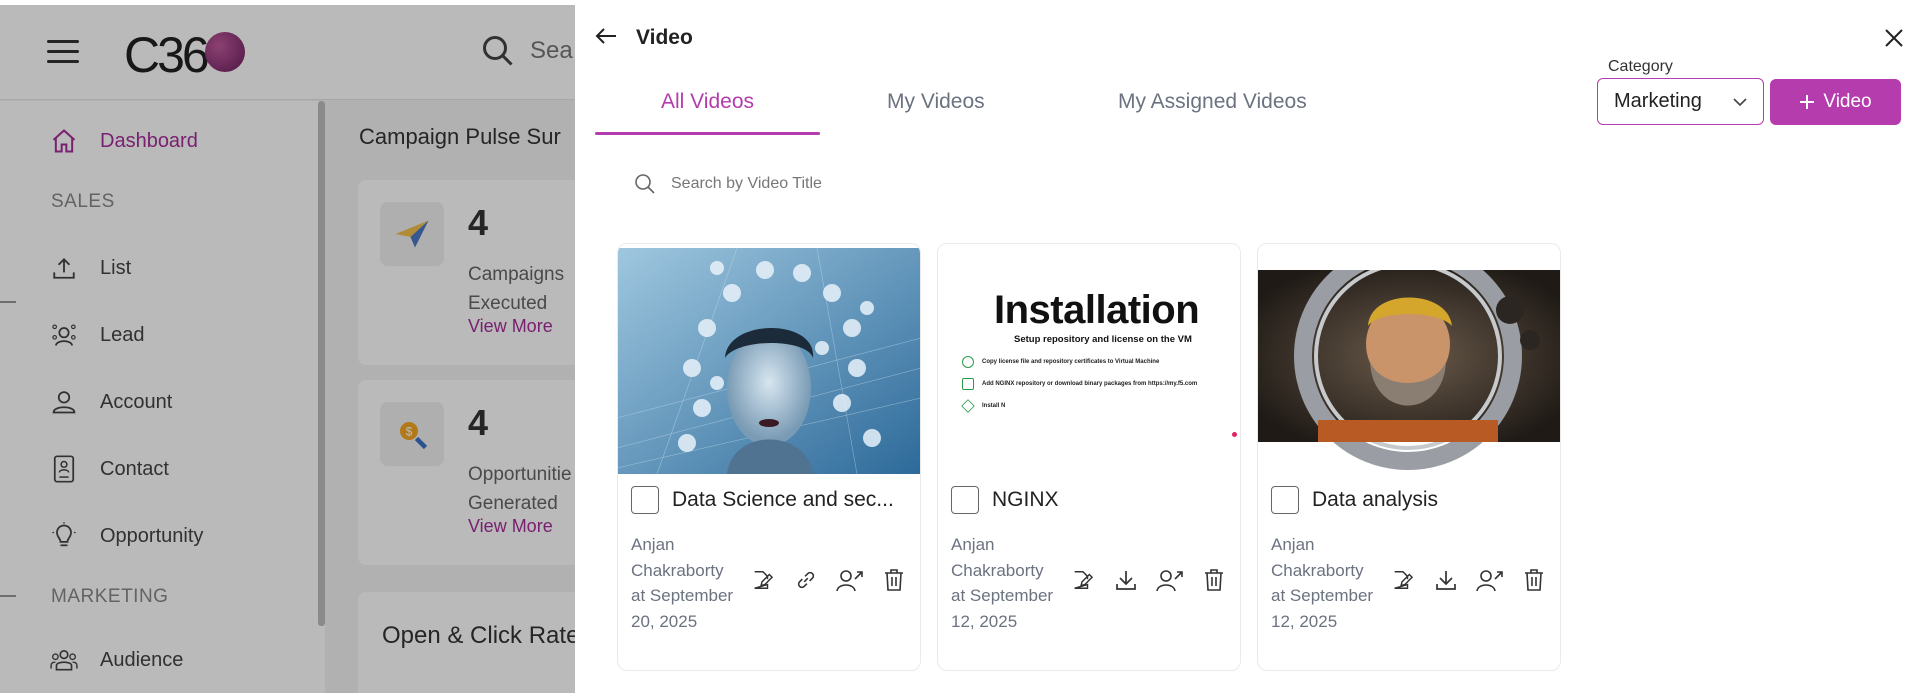 This screenshot has width=1918, height=693. I want to click on video-search, so click(852, 184).